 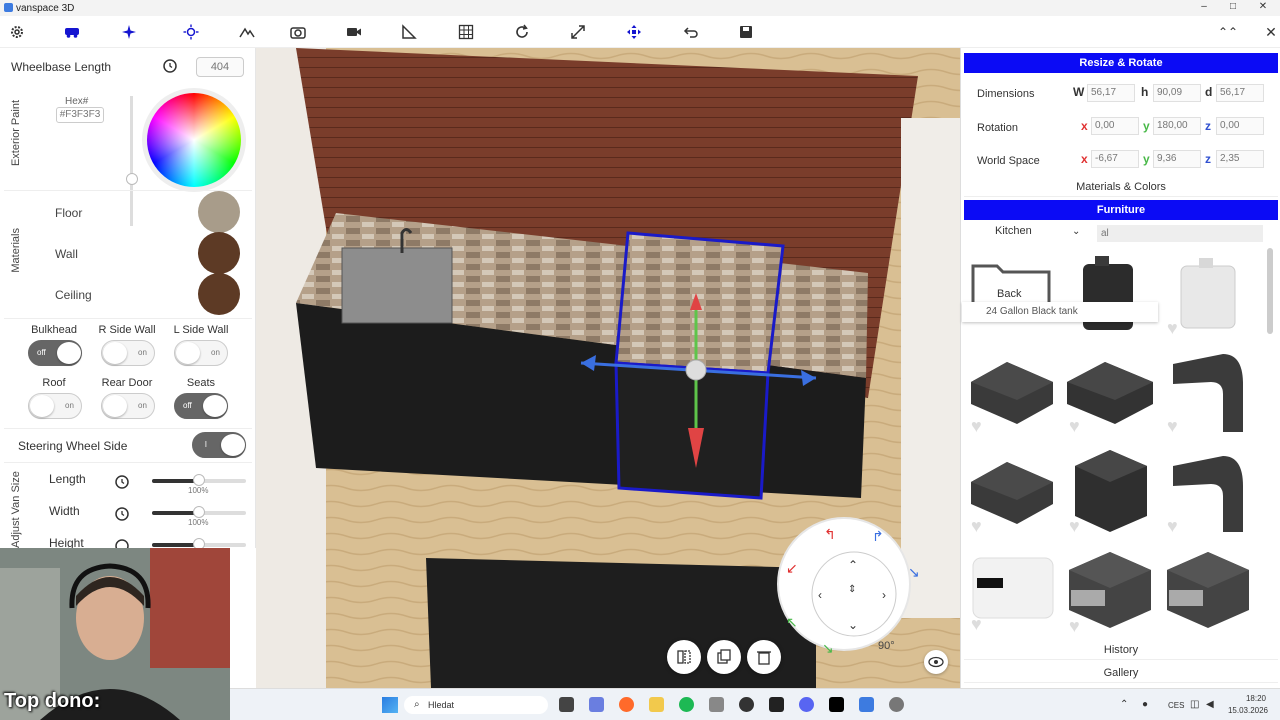 What do you see at coordinates (686, 704) in the screenshot?
I see `spotify-icon` at bounding box center [686, 704].